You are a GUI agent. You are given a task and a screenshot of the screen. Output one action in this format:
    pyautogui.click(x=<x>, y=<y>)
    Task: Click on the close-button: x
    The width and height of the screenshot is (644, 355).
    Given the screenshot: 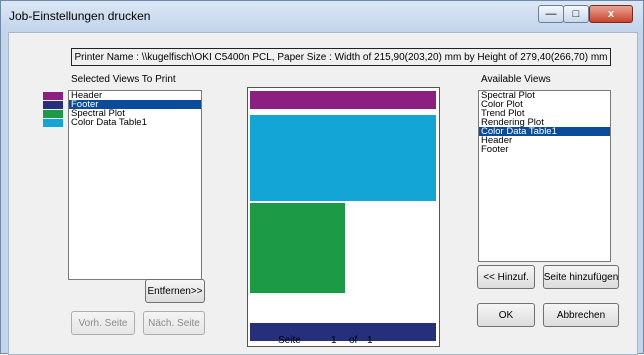 What is the action you would take?
    pyautogui.click(x=611, y=14)
    